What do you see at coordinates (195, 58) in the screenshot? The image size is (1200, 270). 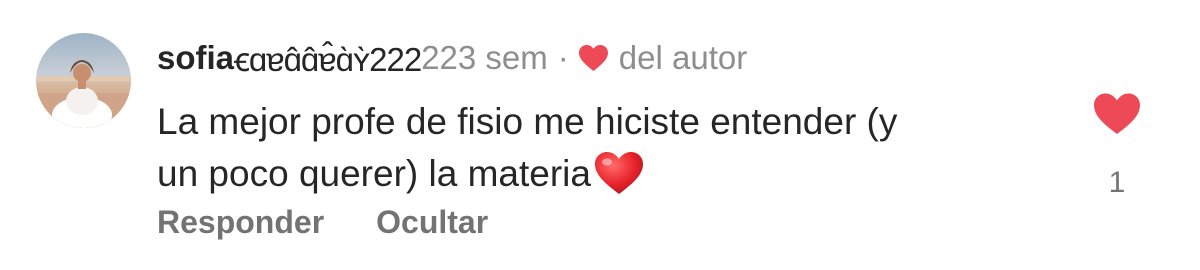 I see `username: sofia` at bounding box center [195, 58].